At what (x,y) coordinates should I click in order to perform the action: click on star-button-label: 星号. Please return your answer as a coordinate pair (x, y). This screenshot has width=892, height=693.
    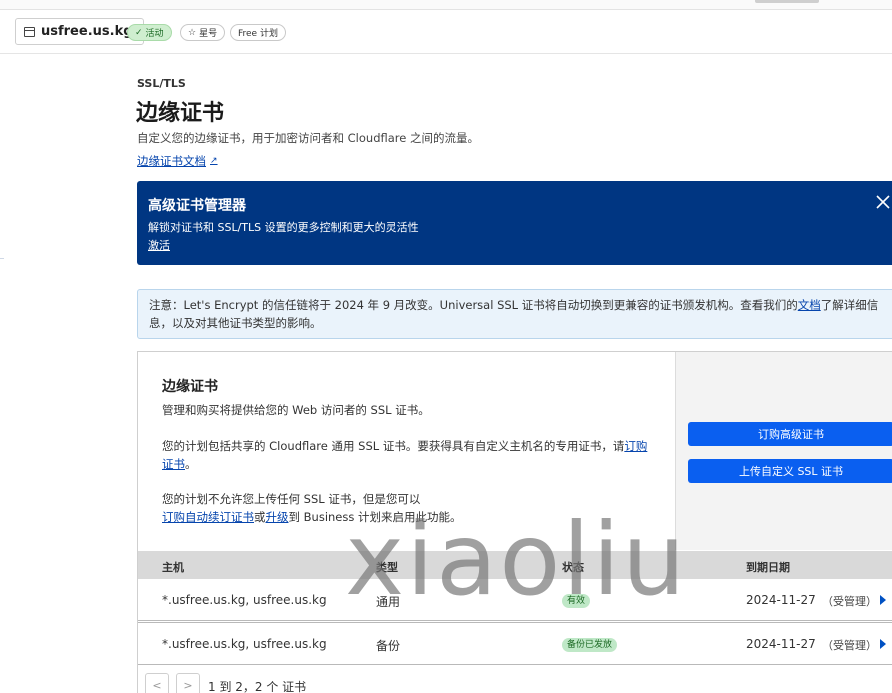
    Looking at the image, I should click on (208, 34).